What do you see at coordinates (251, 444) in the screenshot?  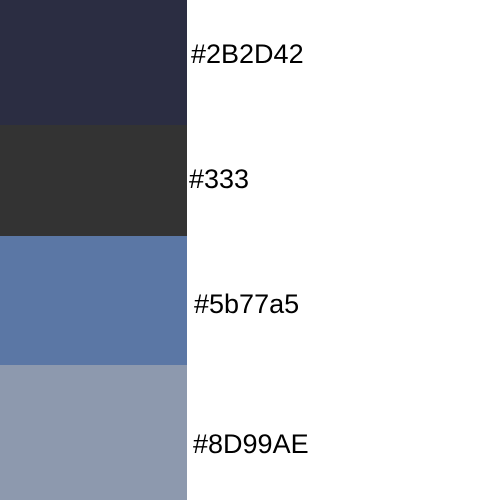 I see `color-code-label: #8D99AE` at bounding box center [251, 444].